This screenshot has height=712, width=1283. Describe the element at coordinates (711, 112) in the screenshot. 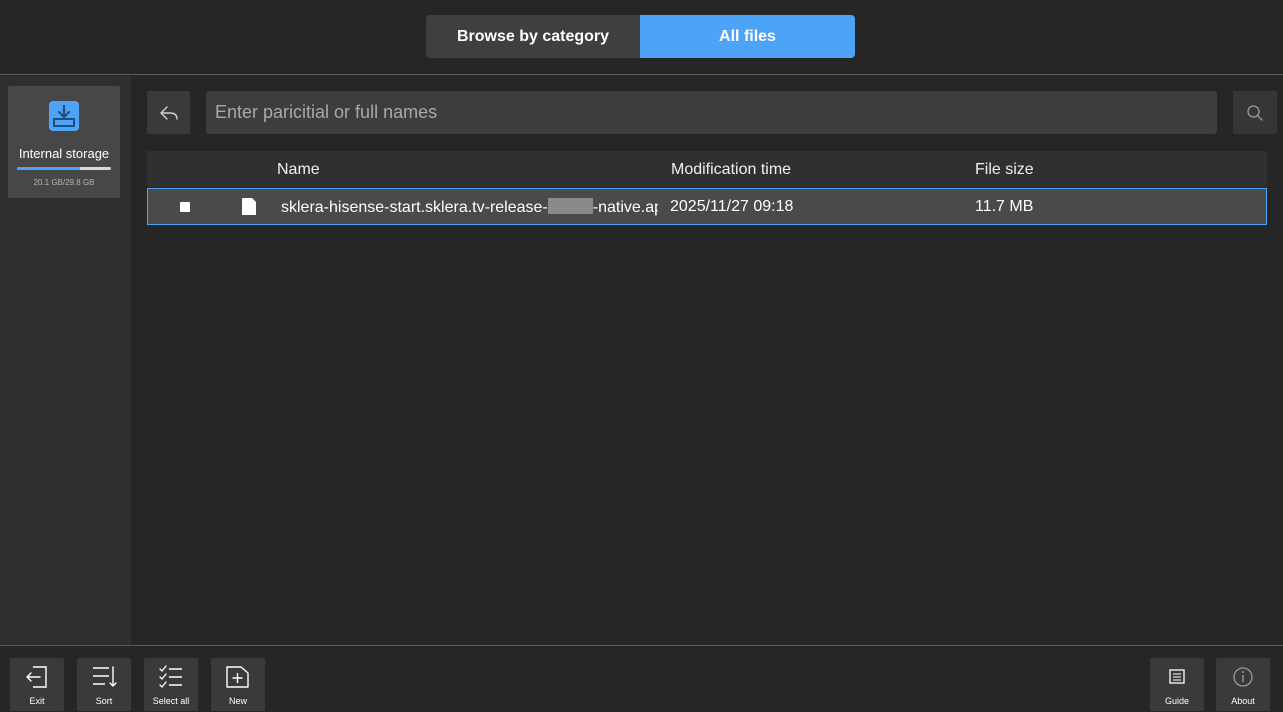

I see `search-input` at that location.